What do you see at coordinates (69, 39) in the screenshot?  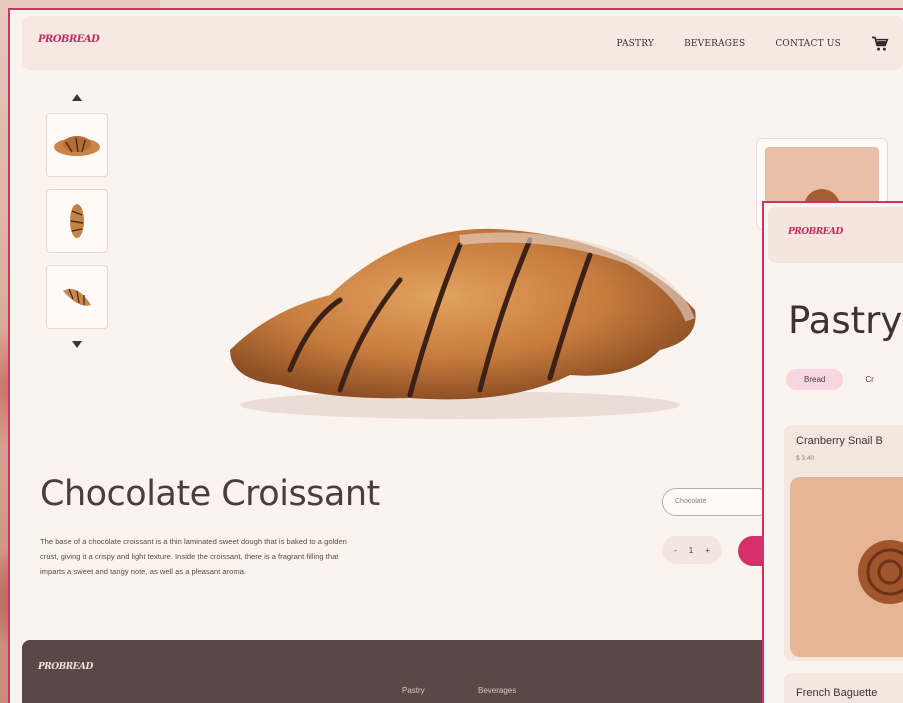 I see `brand-logo: PROBREAD` at bounding box center [69, 39].